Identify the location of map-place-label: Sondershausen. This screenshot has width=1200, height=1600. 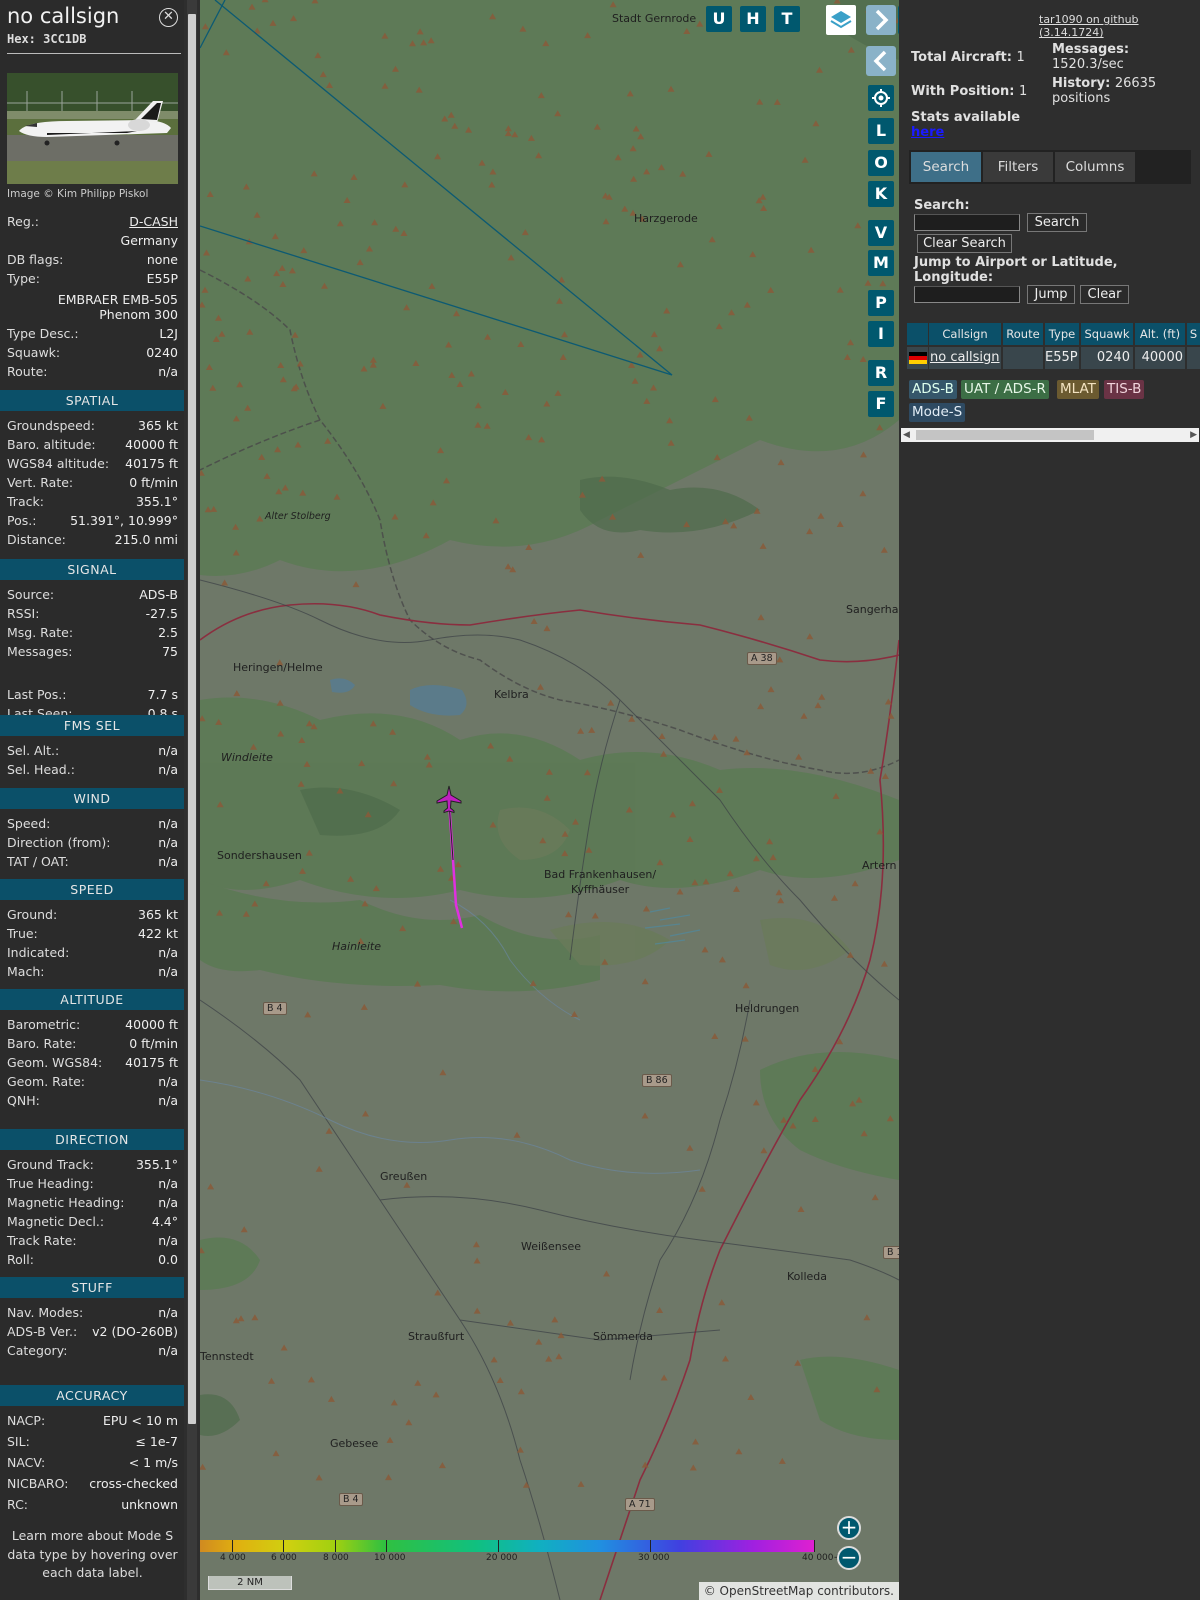
(259, 855).